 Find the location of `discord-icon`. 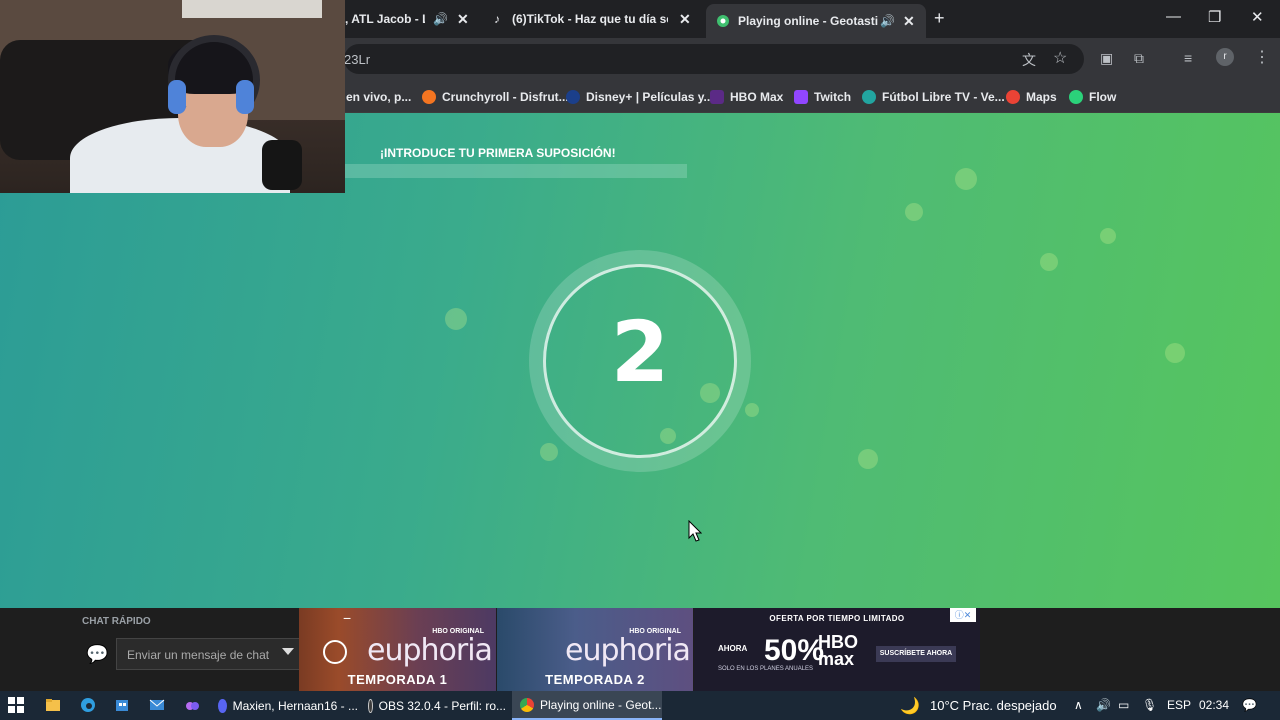

discord-icon is located at coordinates (222, 705).